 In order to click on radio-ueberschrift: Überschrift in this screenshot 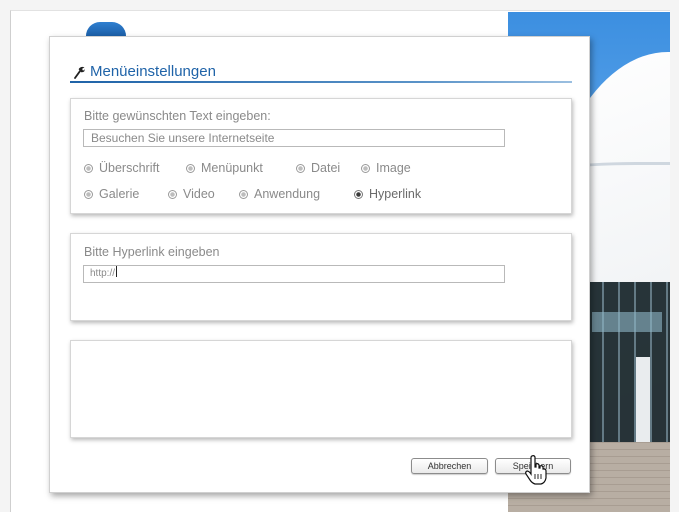, I will do `click(135, 168)`.